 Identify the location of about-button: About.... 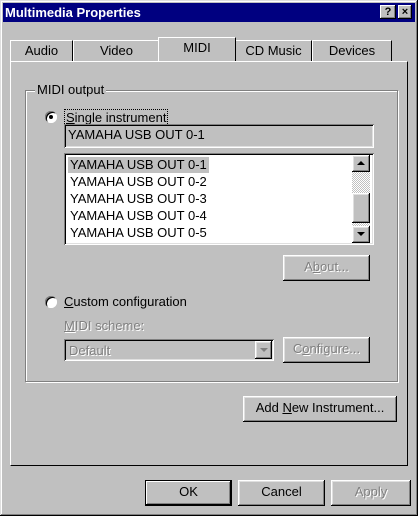
(326, 268).